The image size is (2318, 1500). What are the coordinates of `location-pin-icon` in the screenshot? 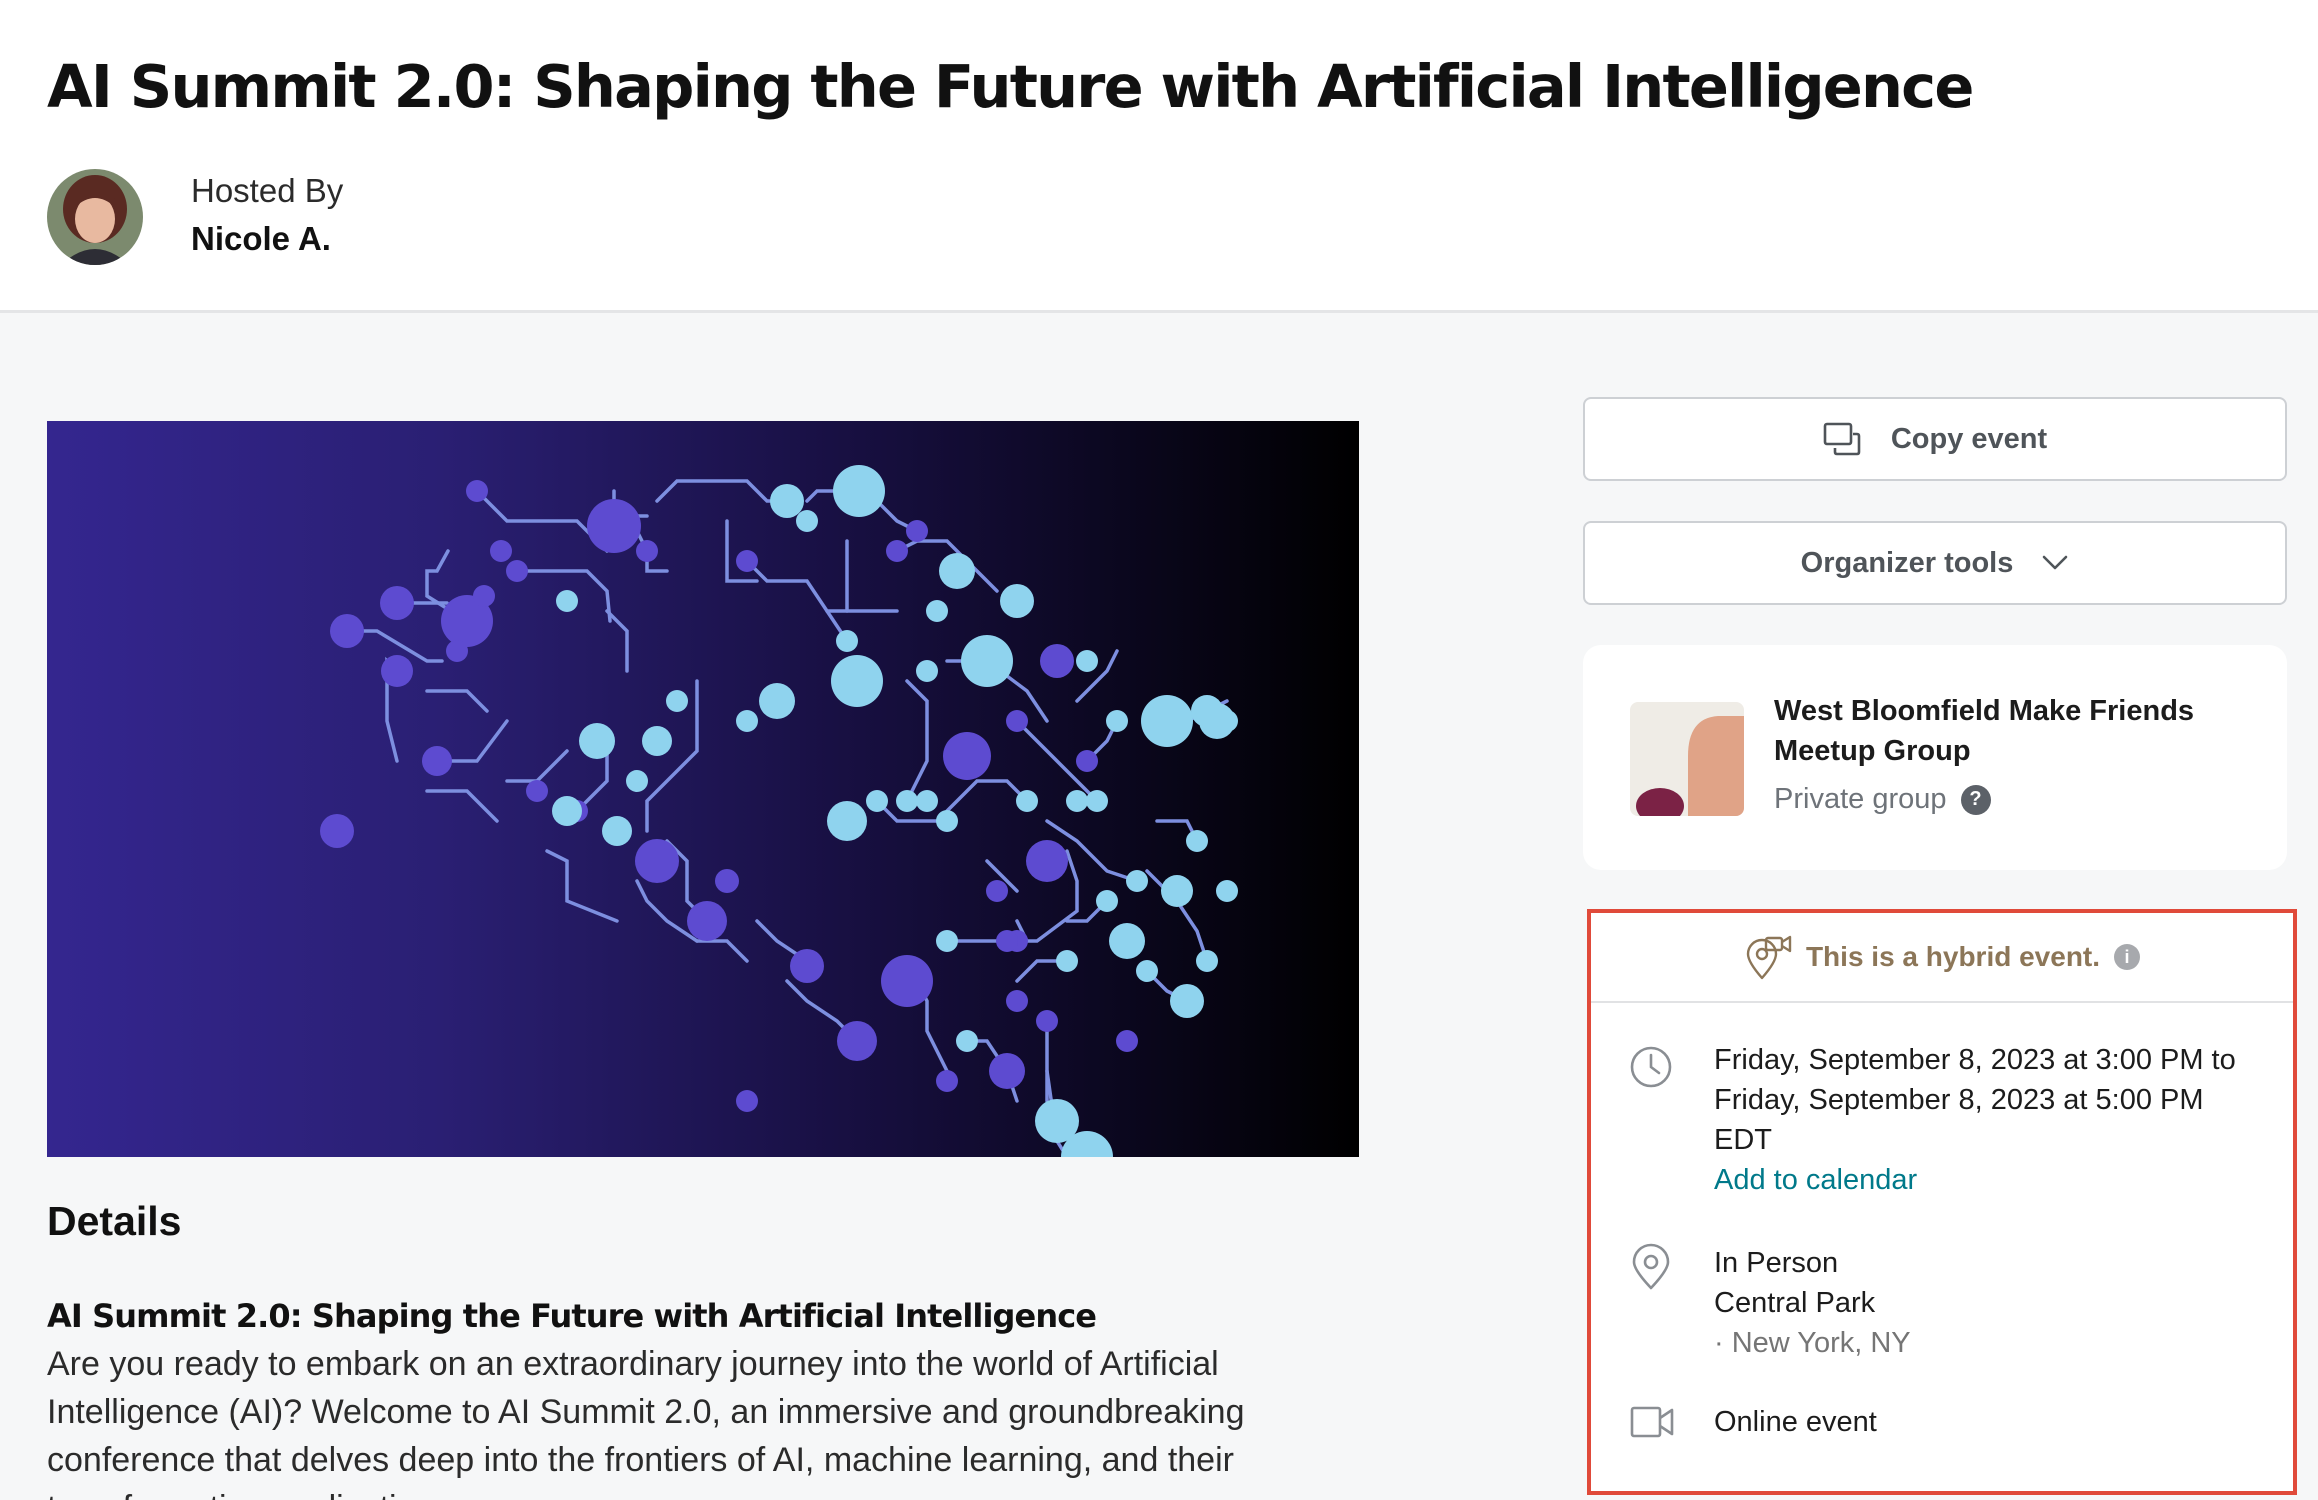 It's located at (1651, 1269).